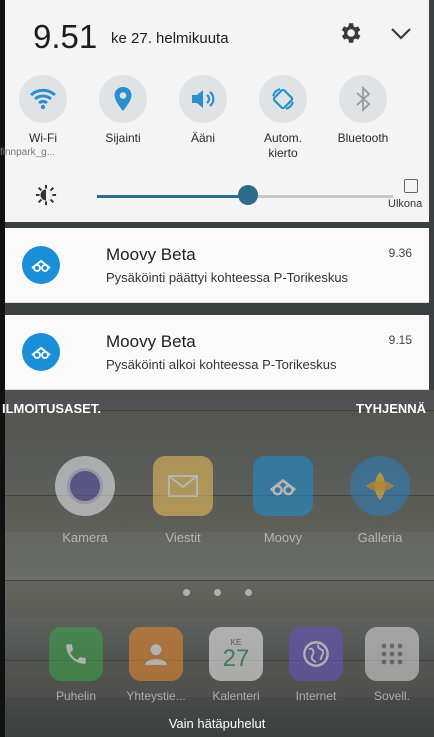 This screenshot has width=434, height=737. What do you see at coordinates (316, 654) in the screenshot?
I see `internet-icon` at bounding box center [316, 654].